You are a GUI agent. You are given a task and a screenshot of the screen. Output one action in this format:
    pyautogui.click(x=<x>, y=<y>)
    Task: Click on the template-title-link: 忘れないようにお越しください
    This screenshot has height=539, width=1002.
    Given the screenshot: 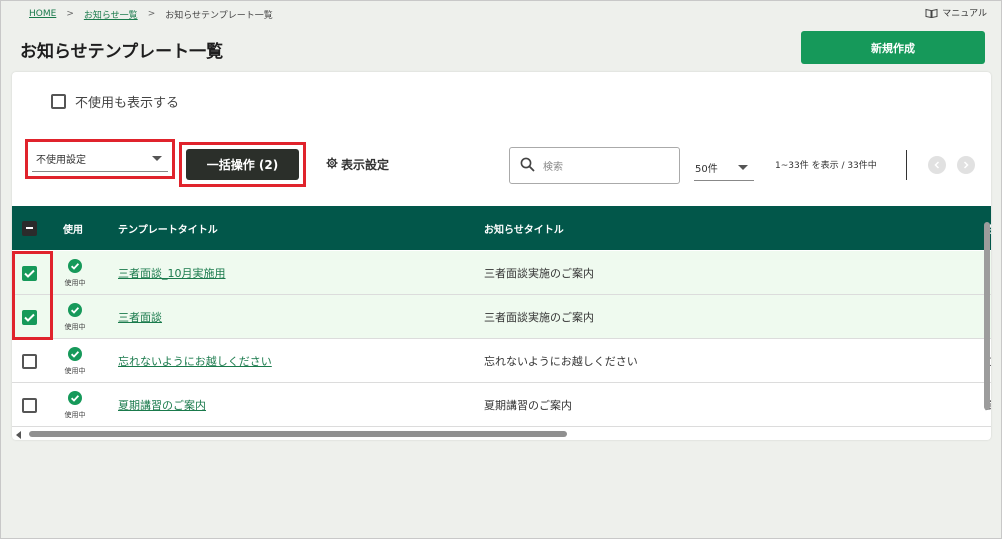 What is the action you would take?
    pyautogui.click(x=195, y=361)
    